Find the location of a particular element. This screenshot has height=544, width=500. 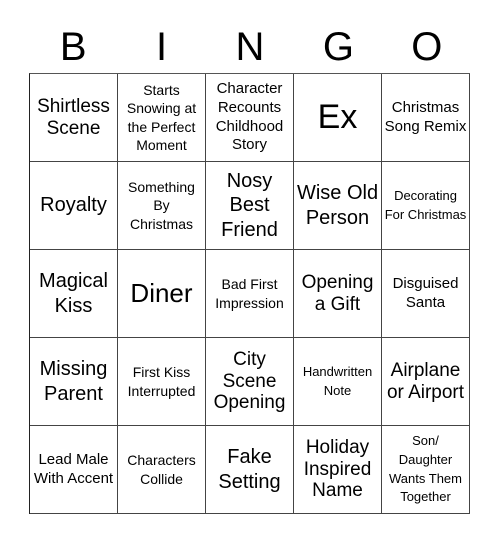

bingo-cell: Christmas Song Remix is located at coordinates (426, 118).